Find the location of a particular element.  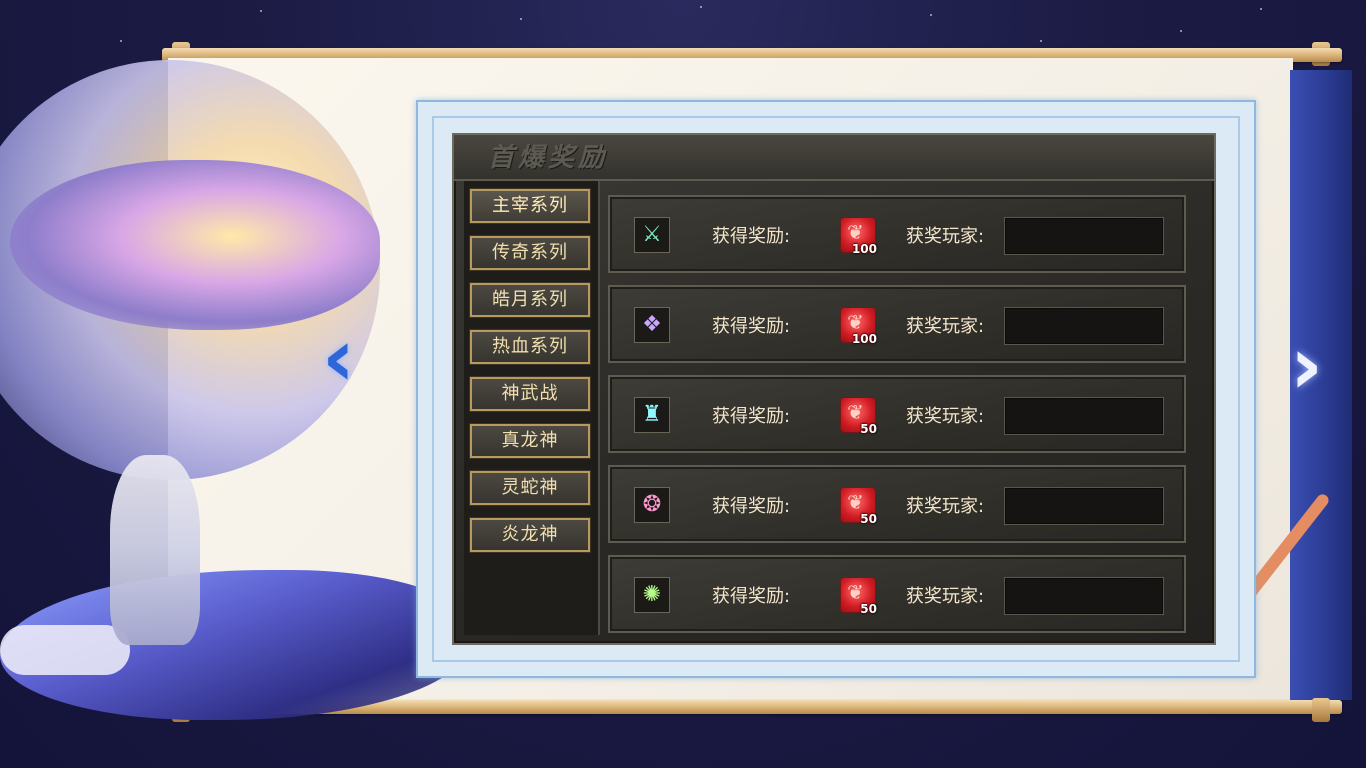

chevron-right-icon: › is located at coordinates (1306, 365).